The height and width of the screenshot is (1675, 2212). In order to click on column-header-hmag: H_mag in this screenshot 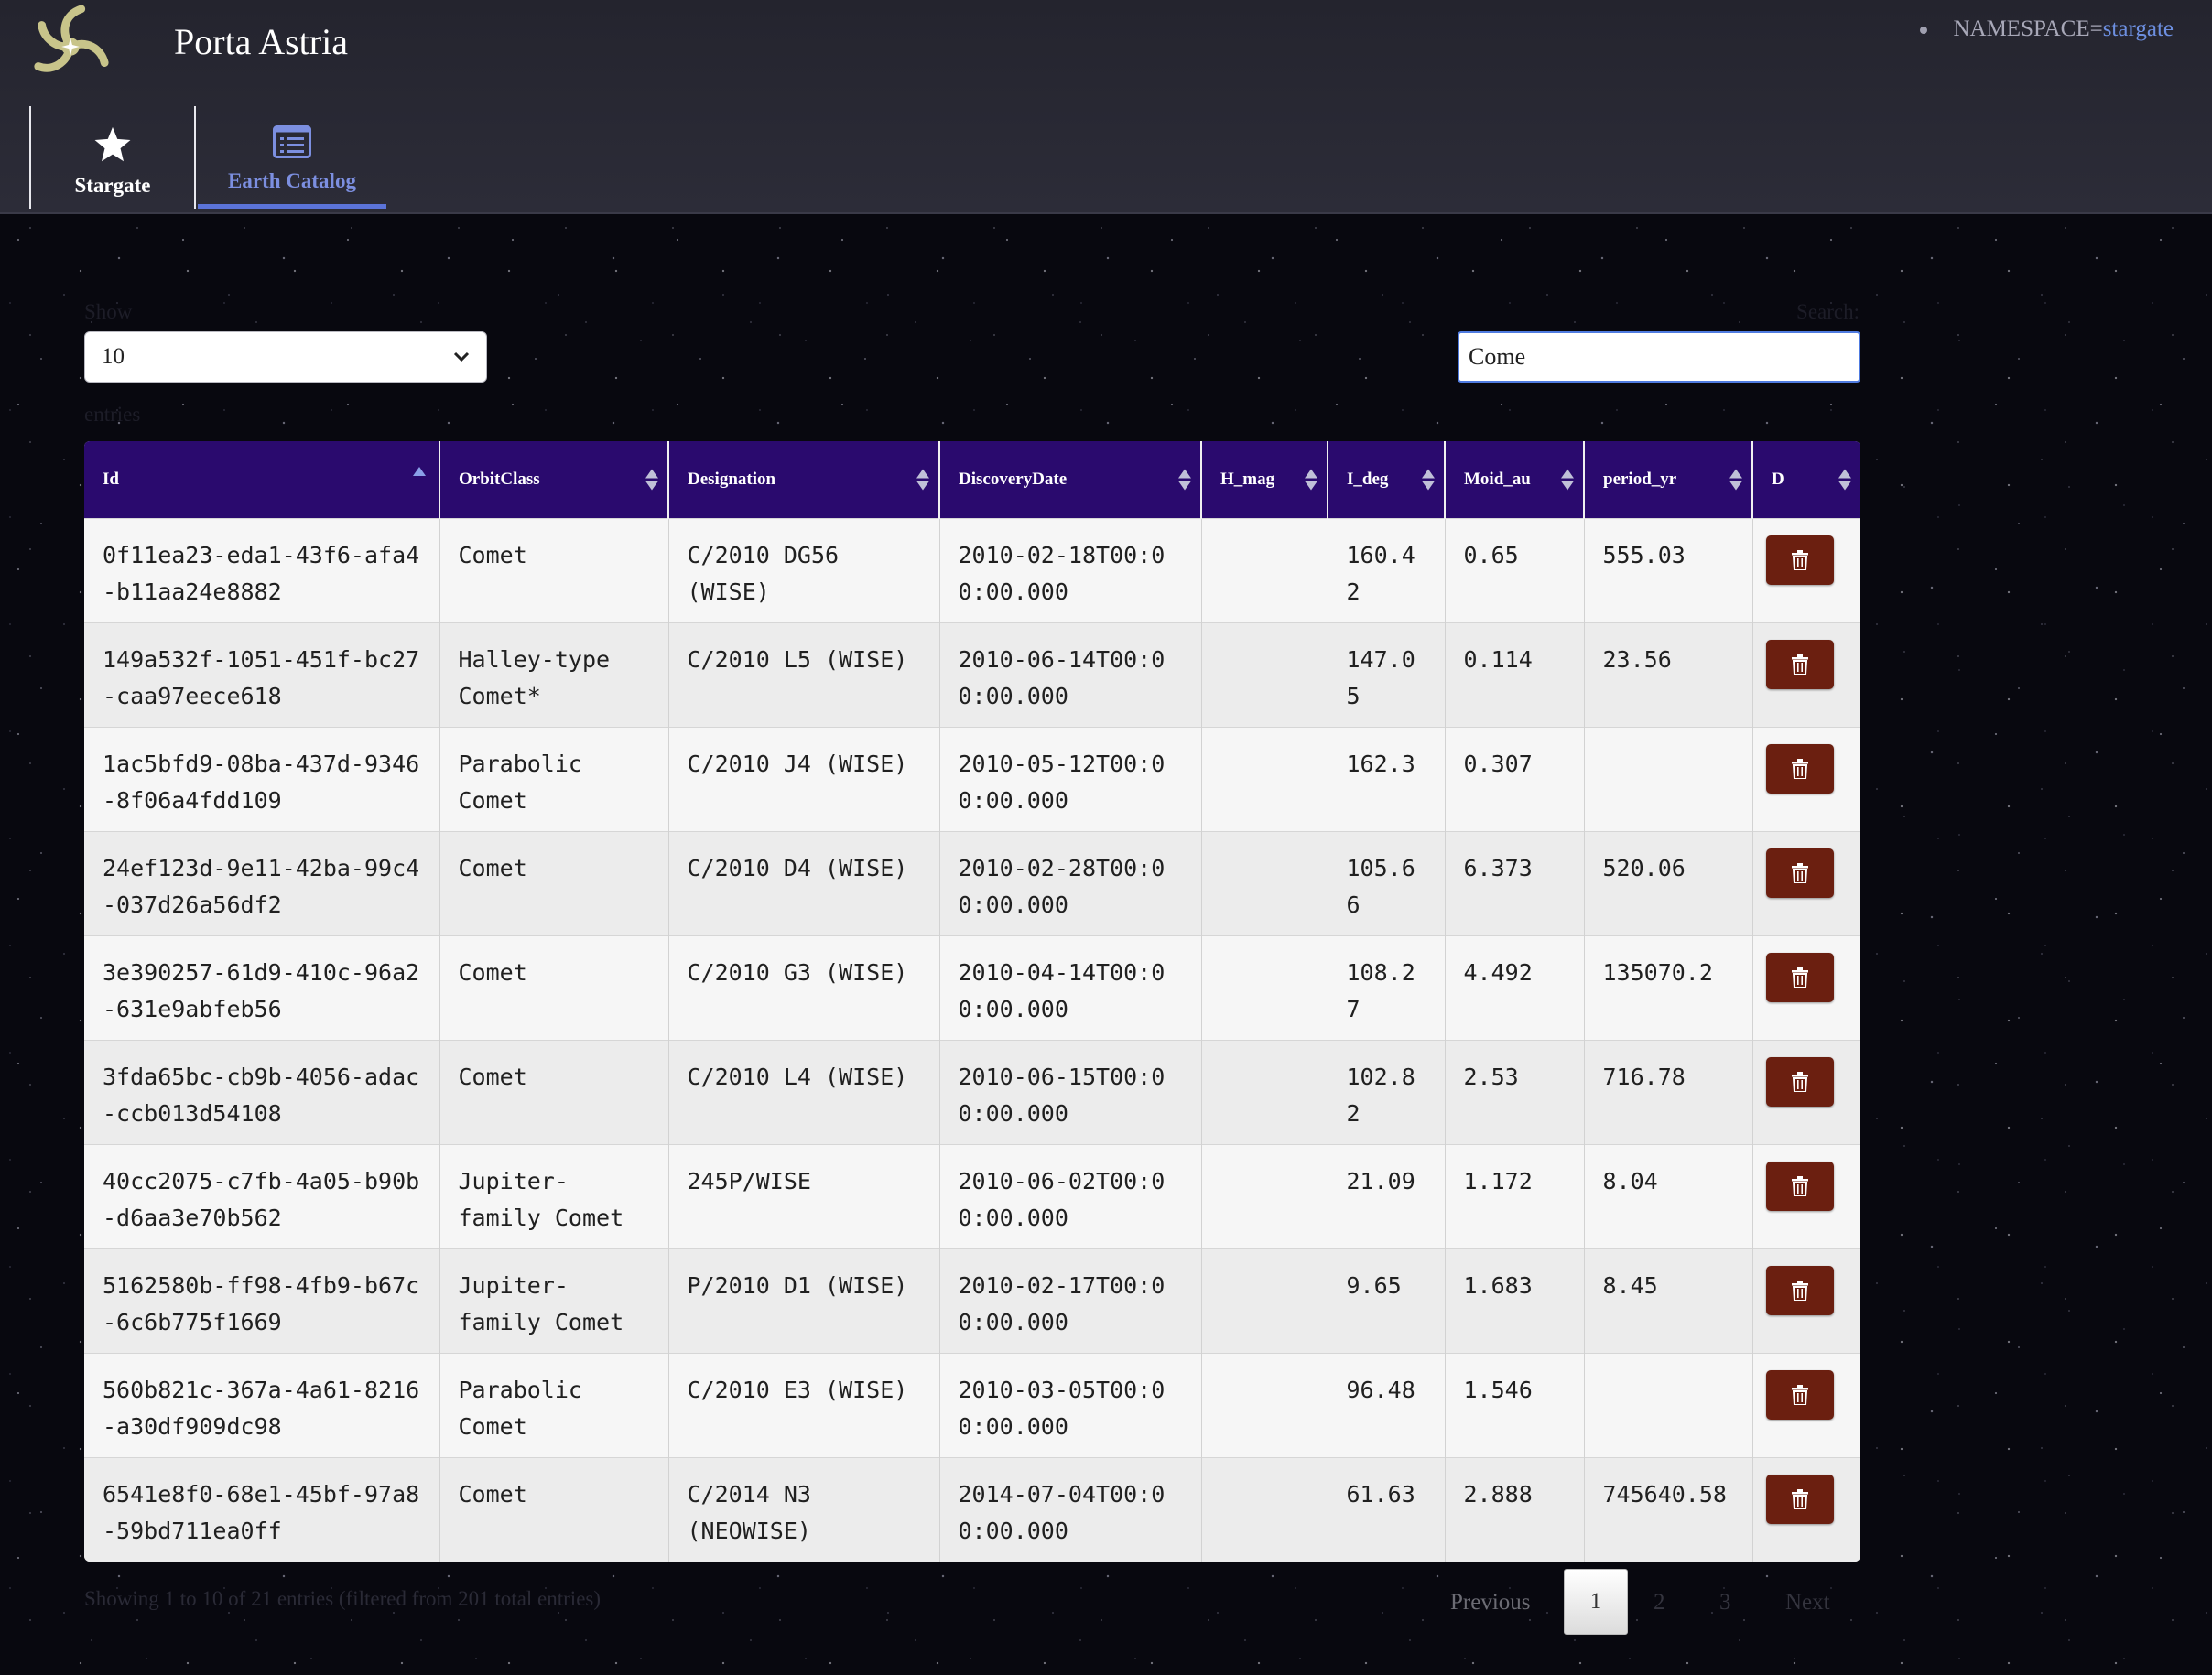, I will do `click(1265, 479)`.